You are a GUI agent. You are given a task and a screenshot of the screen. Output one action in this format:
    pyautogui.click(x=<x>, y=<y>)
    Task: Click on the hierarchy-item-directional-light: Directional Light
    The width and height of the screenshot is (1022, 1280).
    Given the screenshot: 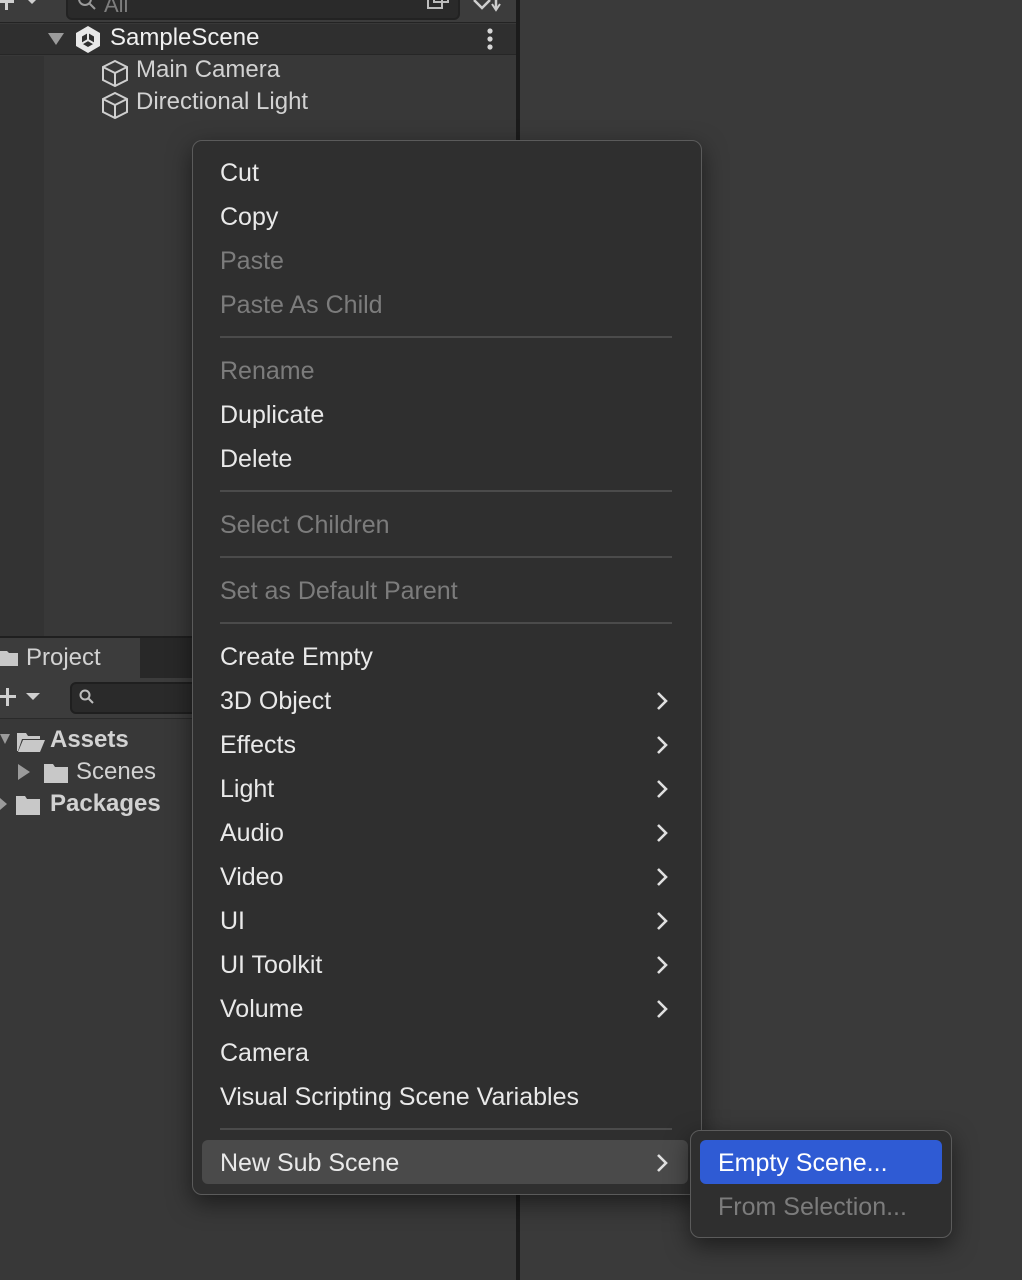 What is the action you would take?
    pyautogui.click(x=222, y=102)
    